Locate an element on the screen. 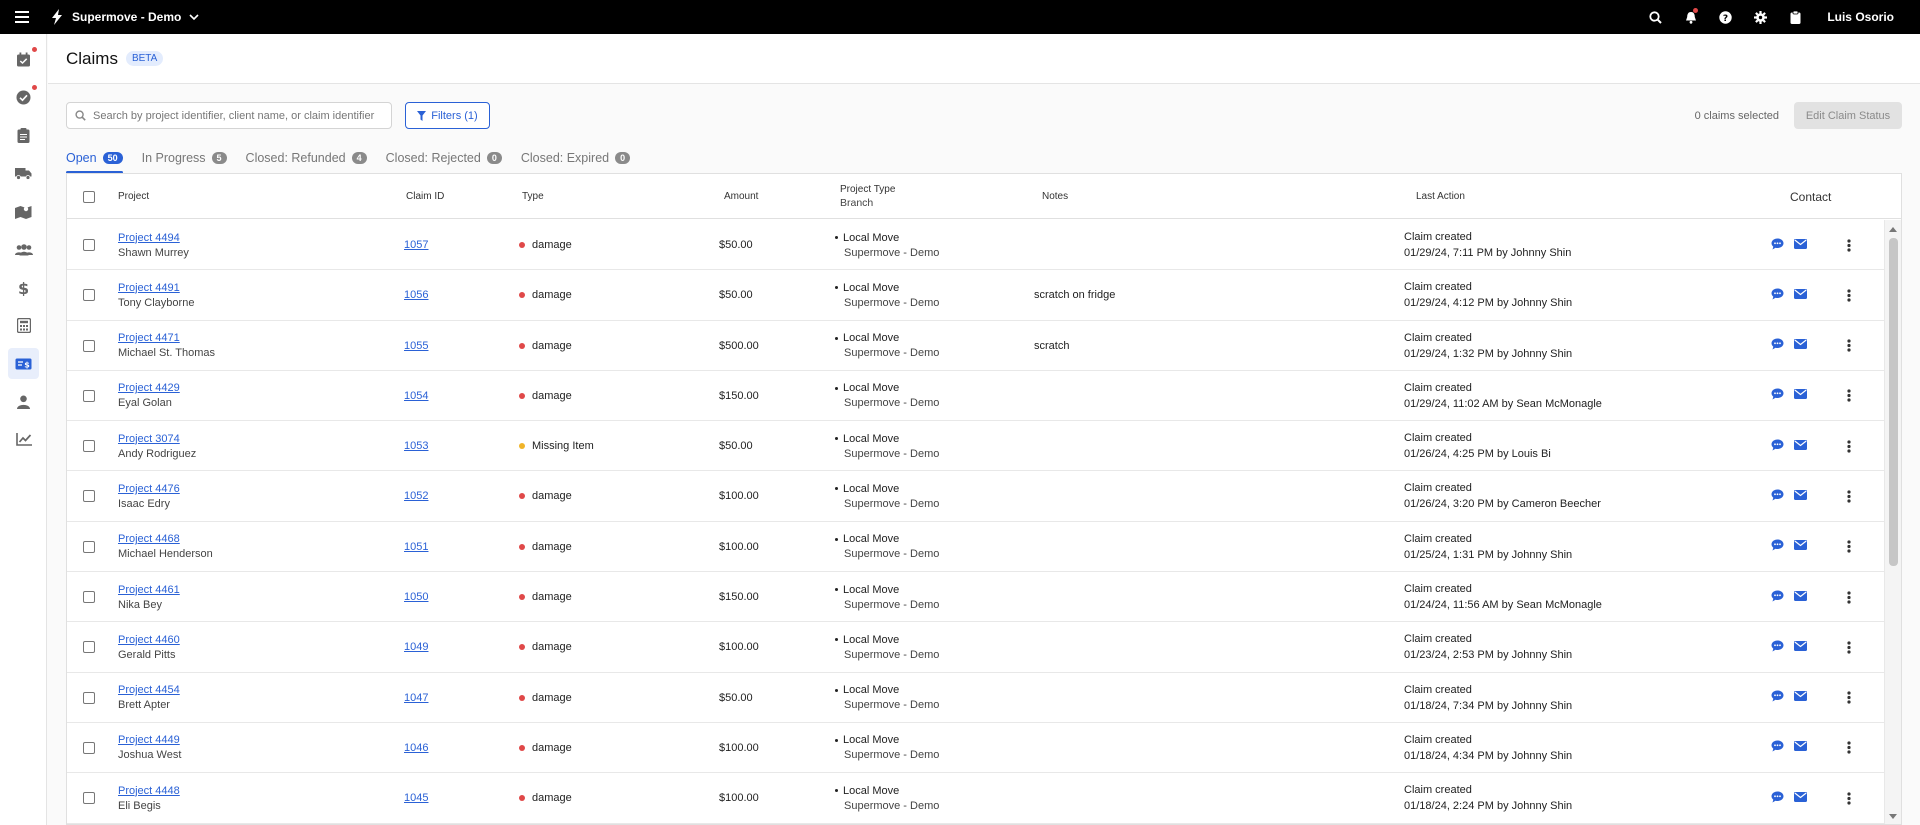 The width and height of the screenshot is (1920, 825). project-link: Project 4476 is located at coordinates (149, 489).